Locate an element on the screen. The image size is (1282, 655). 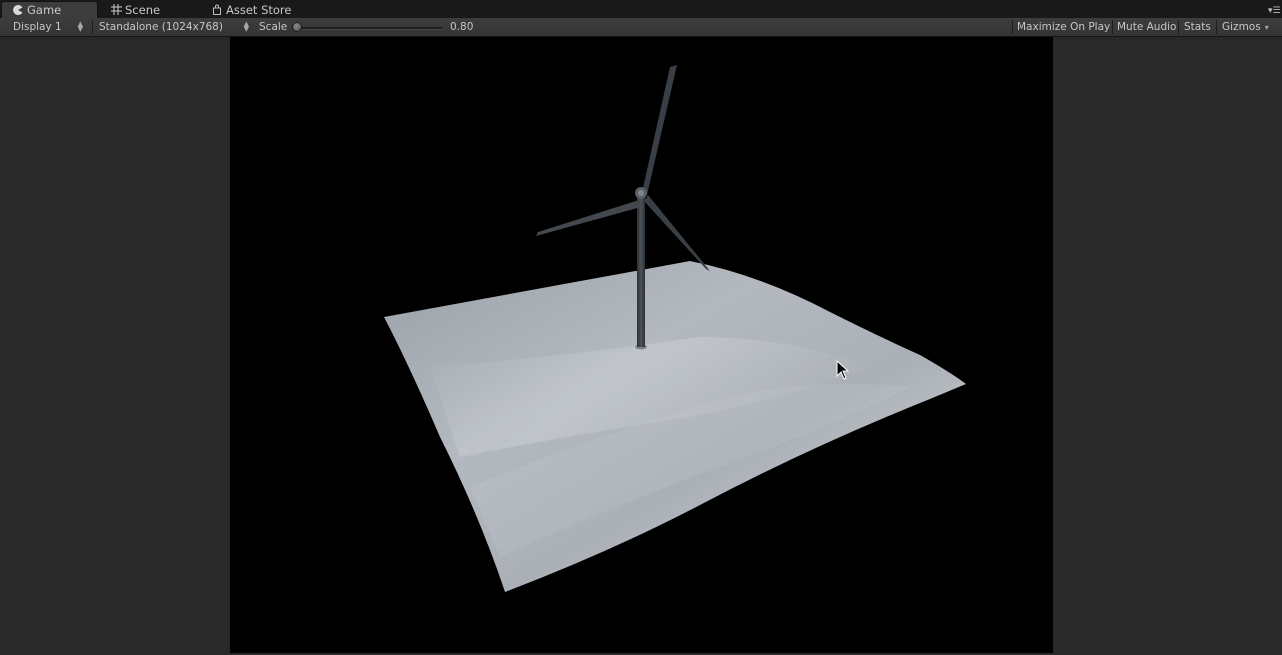
tab-label: Game is located at coordinates (44, 10).